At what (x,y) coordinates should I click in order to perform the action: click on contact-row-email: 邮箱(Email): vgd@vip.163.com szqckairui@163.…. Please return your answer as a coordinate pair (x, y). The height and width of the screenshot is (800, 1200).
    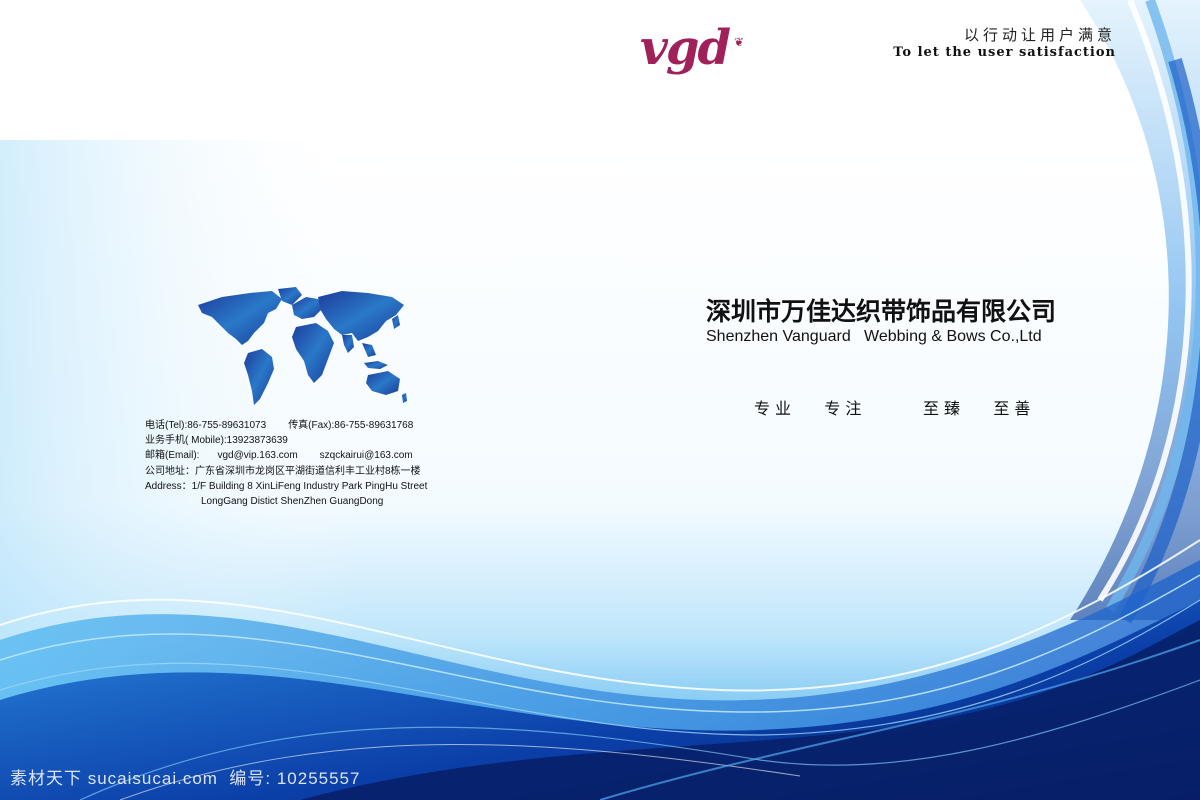
    Looking at the image, I should click on (286, 455).